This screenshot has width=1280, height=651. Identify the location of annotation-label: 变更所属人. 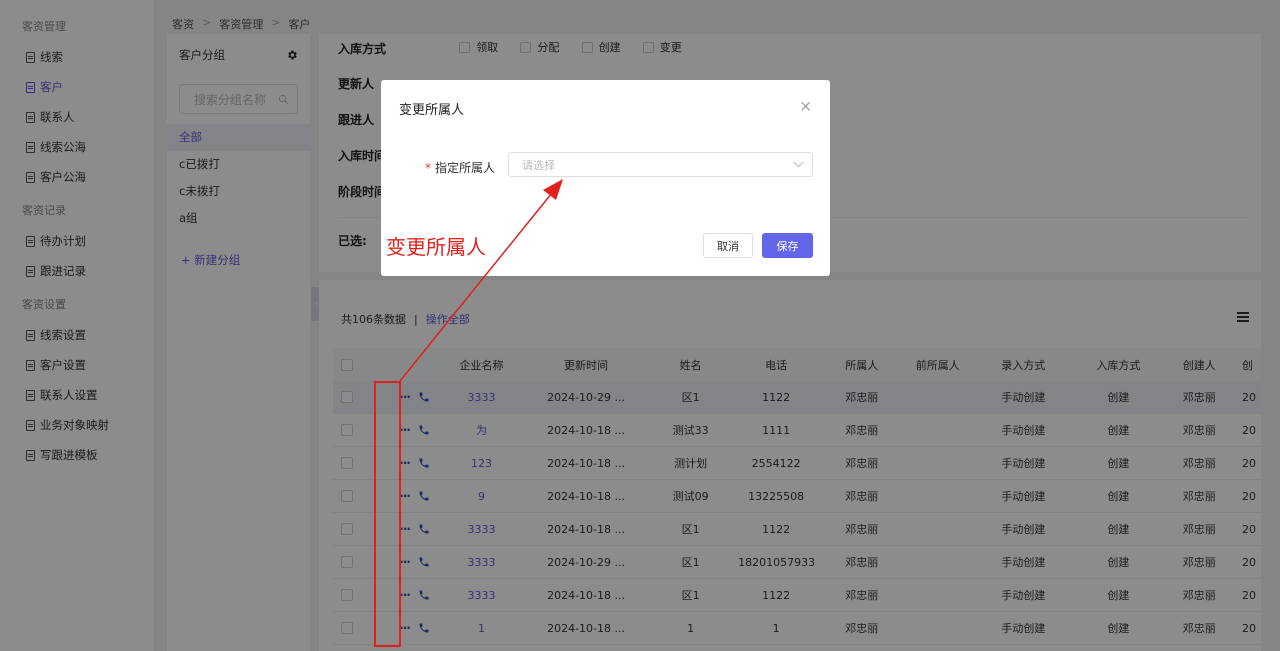
(436, 247).